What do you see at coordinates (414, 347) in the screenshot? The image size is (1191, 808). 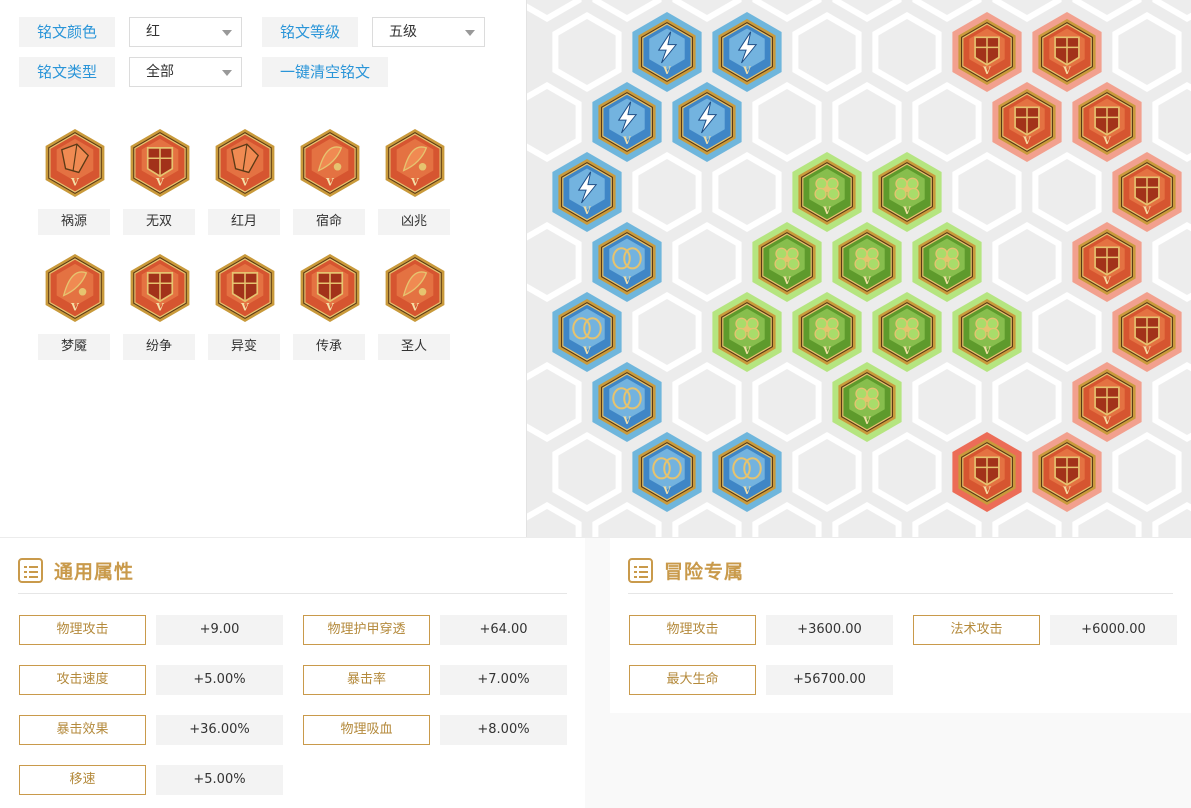 I see `rune-option-name: 圣人` at bounding box center [414, 347].